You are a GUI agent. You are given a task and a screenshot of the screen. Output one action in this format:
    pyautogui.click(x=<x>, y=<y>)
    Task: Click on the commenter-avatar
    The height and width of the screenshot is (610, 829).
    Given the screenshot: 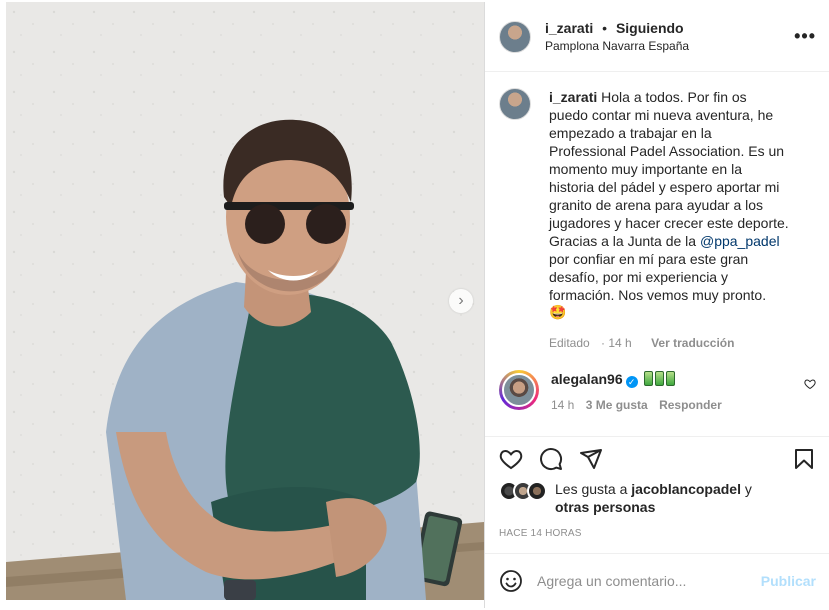 What is the action you would take?
    pyautogui.click(x=519, y=390)
    